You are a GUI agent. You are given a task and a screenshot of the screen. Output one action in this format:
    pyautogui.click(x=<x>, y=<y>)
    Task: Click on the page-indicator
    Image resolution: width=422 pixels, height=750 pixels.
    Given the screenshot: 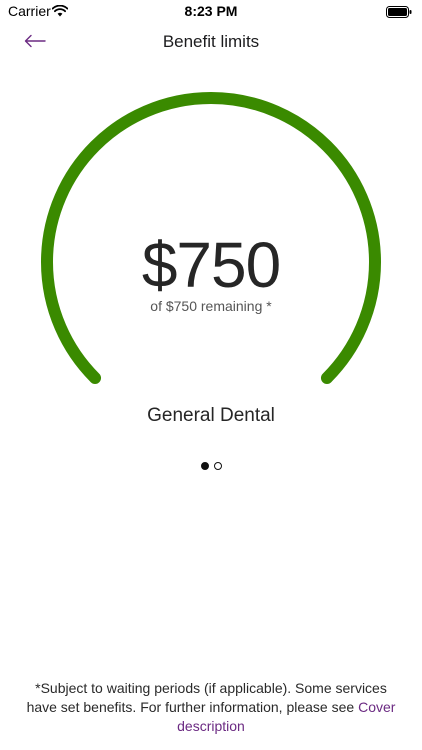 What is the action you would take?
    pyautogui.click(x=211, y=466)
    